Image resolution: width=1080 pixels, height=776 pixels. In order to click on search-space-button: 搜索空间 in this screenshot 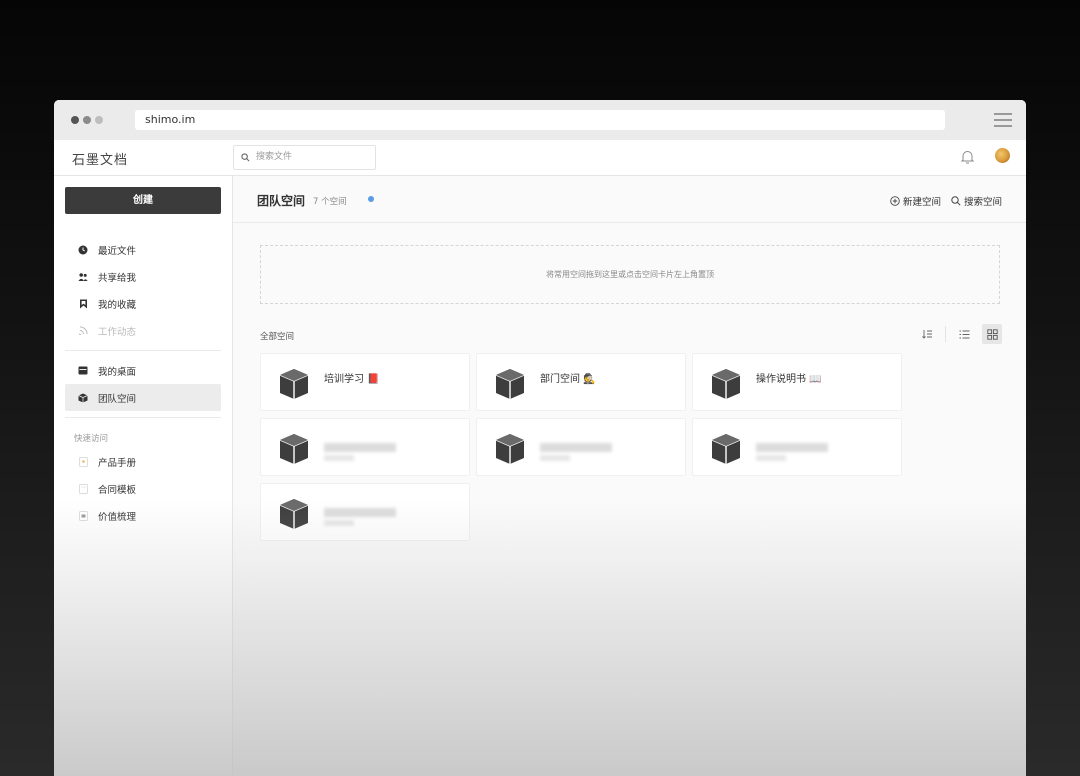, I will do `click(976, 201)`.